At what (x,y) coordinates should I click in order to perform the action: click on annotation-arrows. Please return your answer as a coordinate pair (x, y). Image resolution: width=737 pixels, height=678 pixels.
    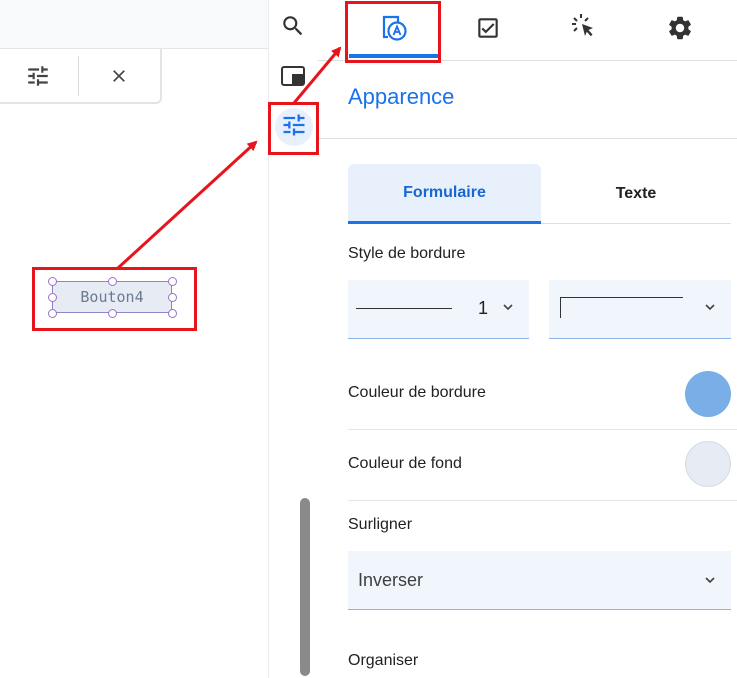
    Looking at the image, I should click on (229, 158).